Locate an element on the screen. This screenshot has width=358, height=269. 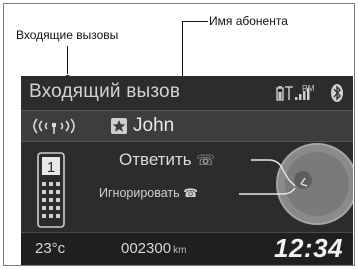
phone-keypad-icon: 1 is located at coordinates (51, 190).